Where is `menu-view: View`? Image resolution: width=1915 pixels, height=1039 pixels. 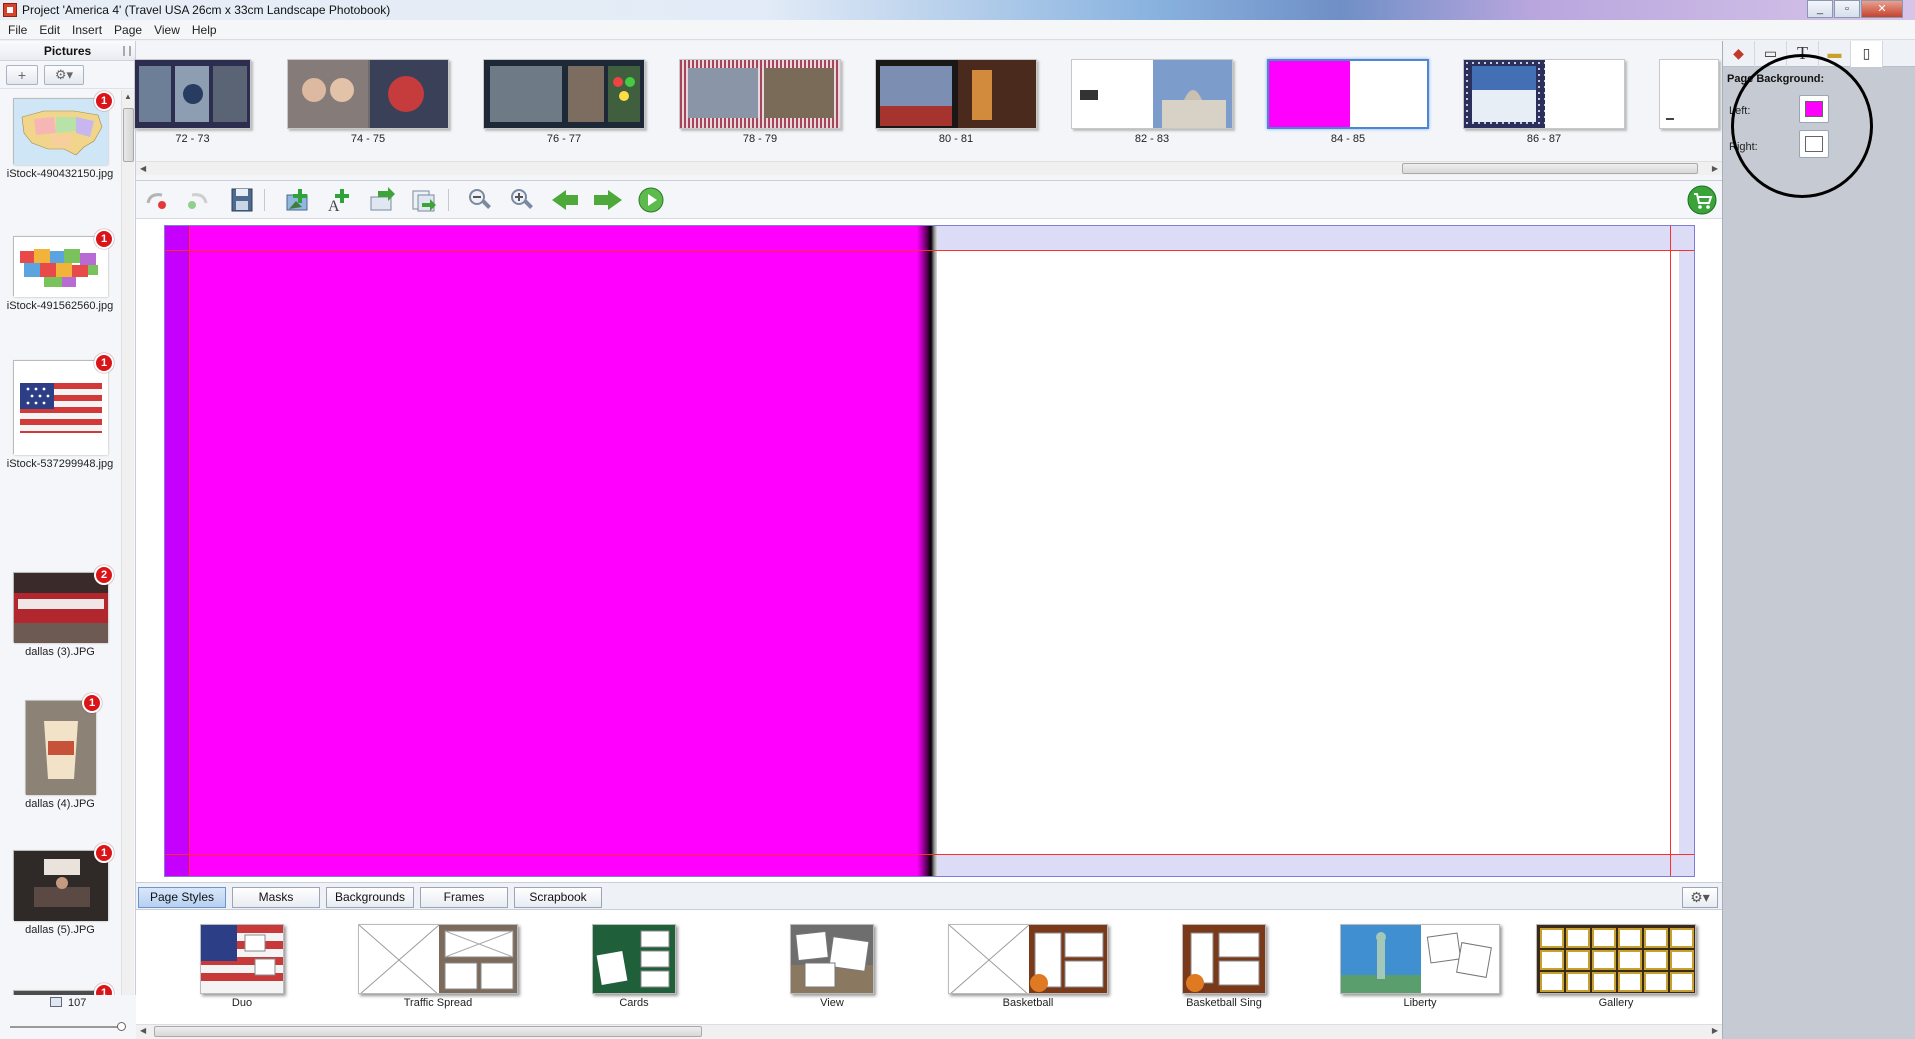
menu-view: View is located at coordinates (167, 30).